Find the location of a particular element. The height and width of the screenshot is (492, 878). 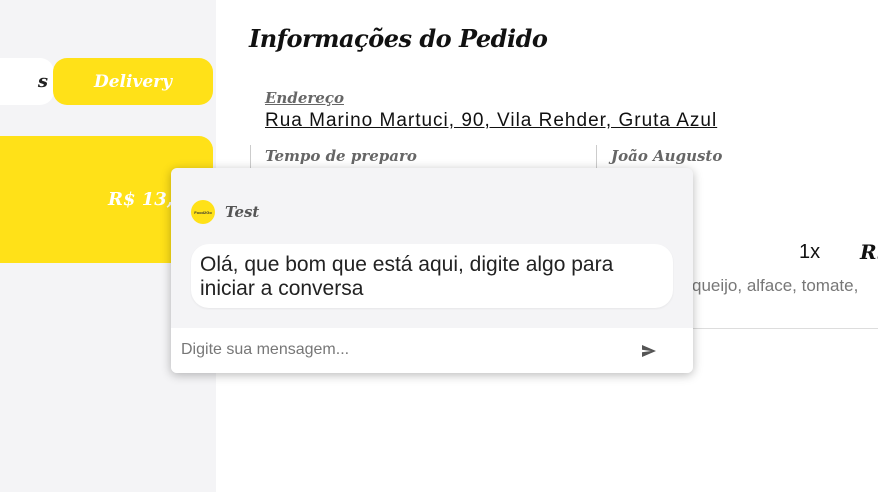

chat-message-input is located at coordinates (401, 350).